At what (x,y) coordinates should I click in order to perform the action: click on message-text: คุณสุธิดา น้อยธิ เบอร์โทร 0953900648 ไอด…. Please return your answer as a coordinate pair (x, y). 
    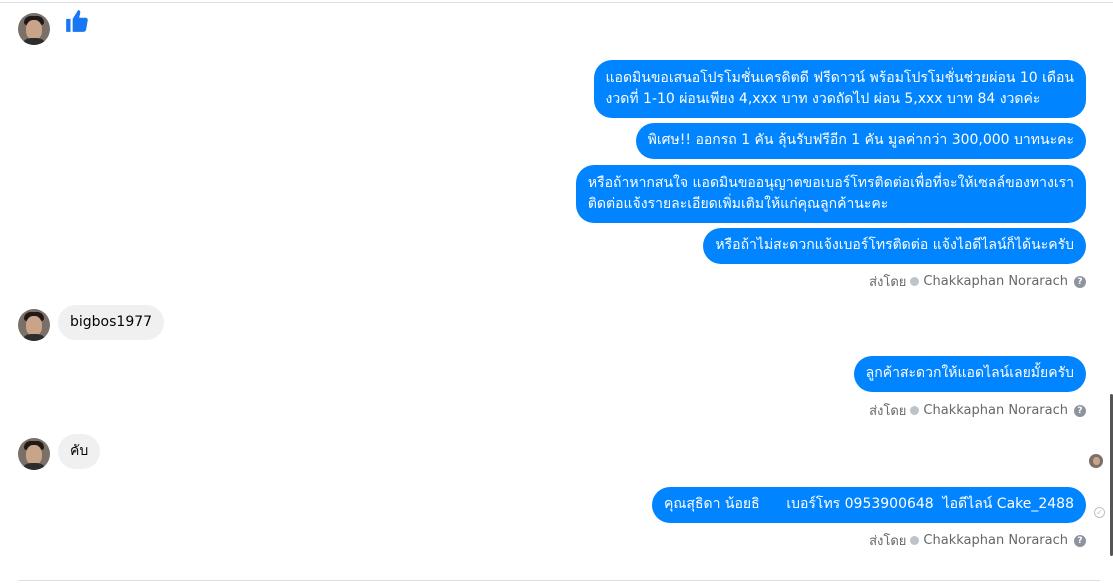
    Looking at the image, I should click on (869, 504).